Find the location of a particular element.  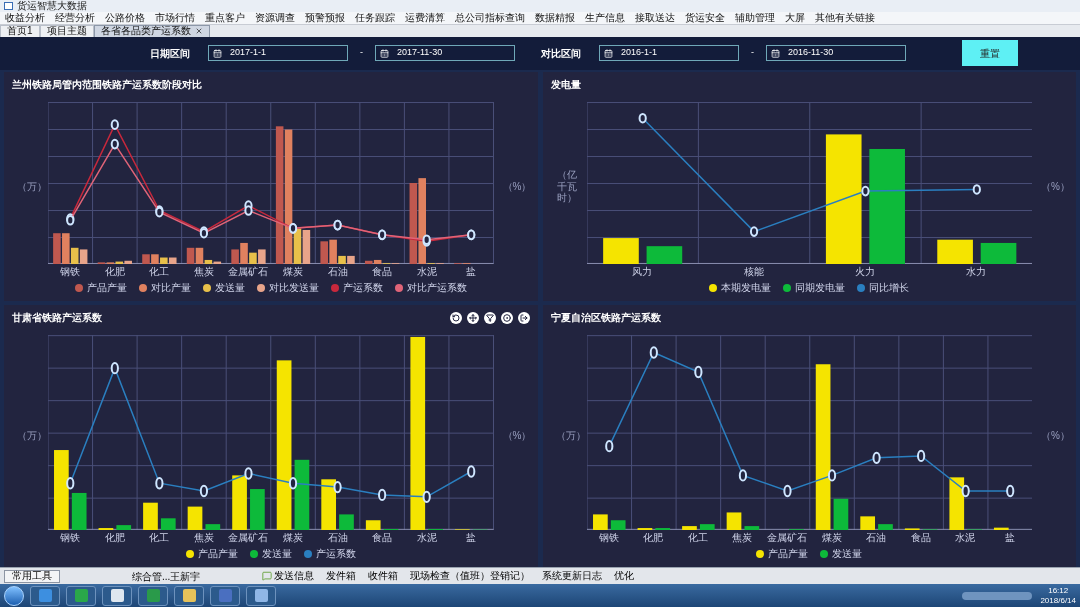

menu-item: 收益分析 is located at coordinates (25, 17).